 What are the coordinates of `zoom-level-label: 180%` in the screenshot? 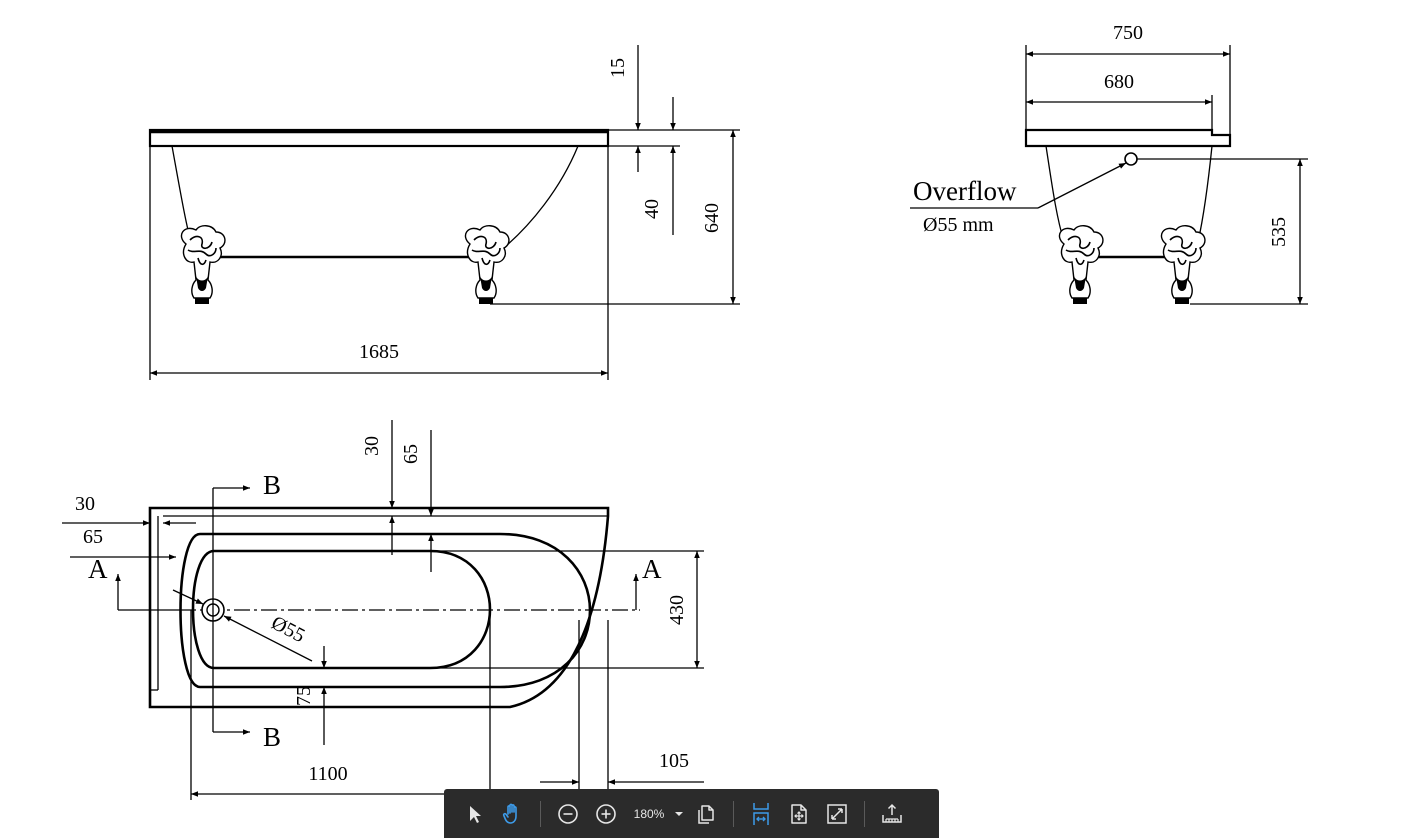 It's located at (649, 813).